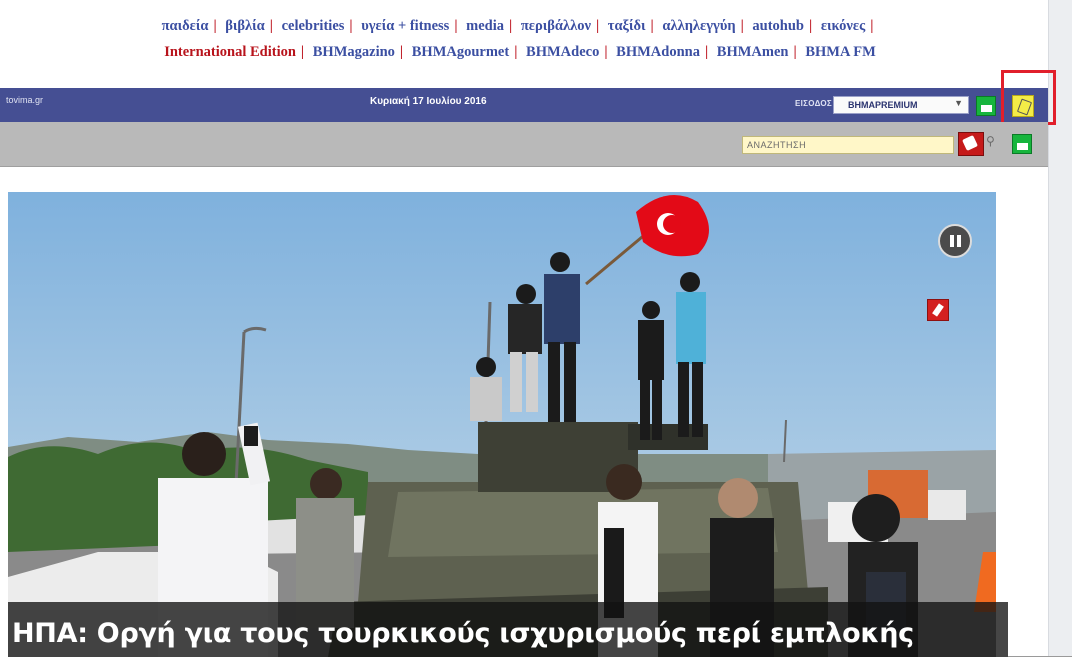 This screenshot has width=1072, height=657. I want to click on nav-item-celebrities: celebrities, so click(313, 26).